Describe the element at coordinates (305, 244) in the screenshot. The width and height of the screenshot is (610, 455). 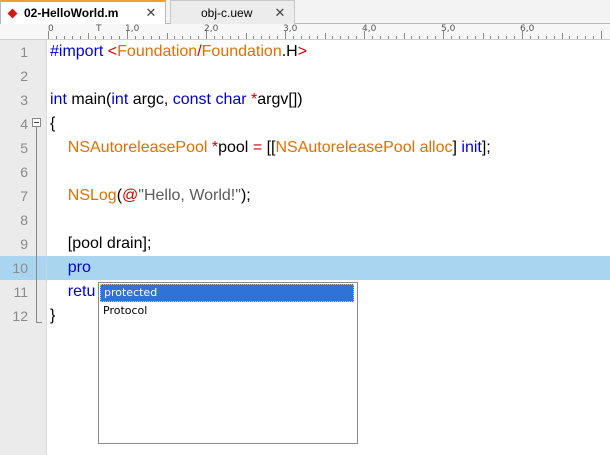
I see `code-line: 9 [pool drain];` at that location.